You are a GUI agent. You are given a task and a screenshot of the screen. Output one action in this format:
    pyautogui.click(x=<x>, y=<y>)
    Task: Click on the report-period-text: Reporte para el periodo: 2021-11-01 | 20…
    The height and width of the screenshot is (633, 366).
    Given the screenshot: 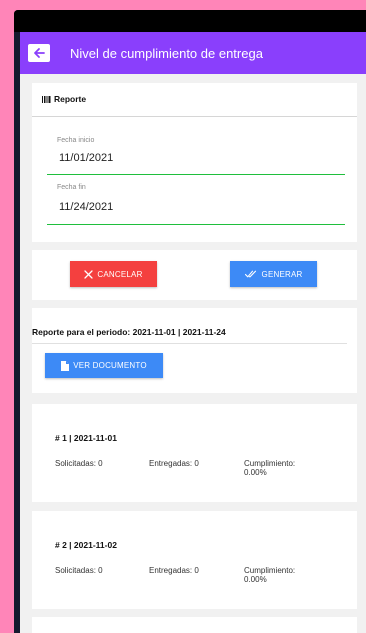 What is the action you would take?
    pyautogui.click(x=129, y=332)
    